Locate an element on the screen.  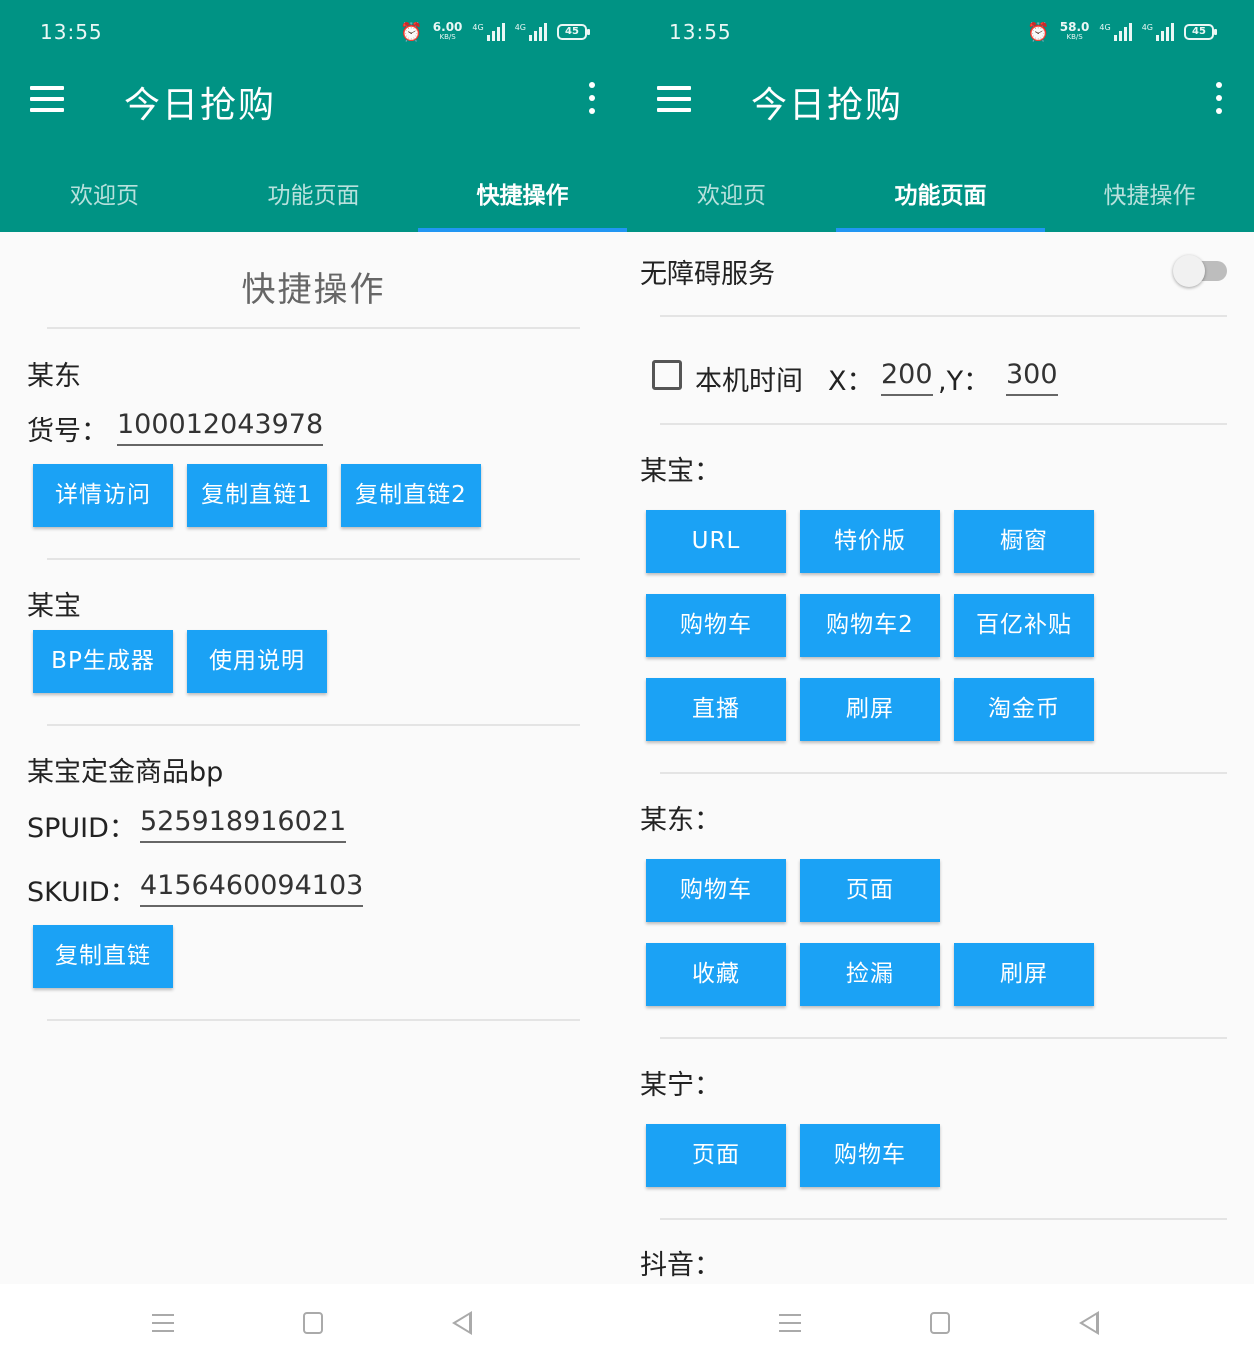
deposit-section-title: 某宝定金商品bp is located at coordinates (125, 772).